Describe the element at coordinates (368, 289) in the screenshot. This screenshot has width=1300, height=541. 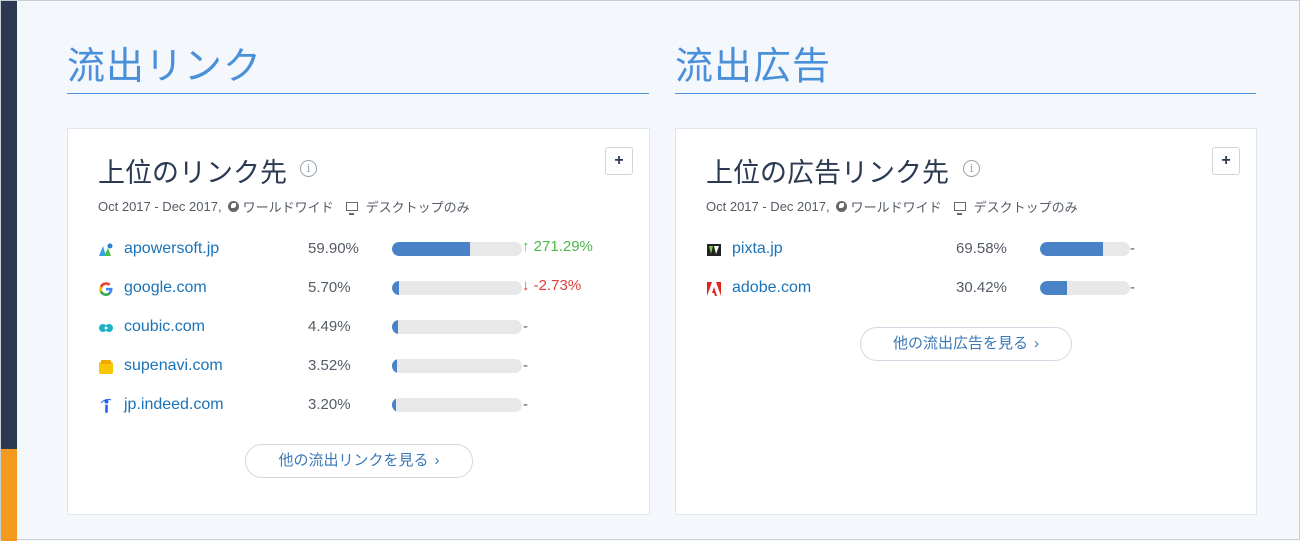
I see `link-row: google.com 5.70% ↓ -2.73%` at that location.